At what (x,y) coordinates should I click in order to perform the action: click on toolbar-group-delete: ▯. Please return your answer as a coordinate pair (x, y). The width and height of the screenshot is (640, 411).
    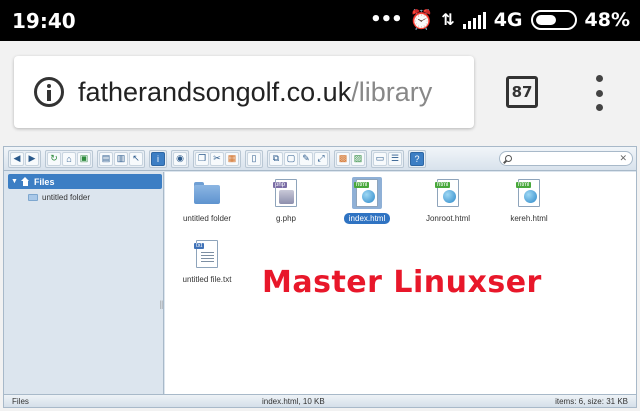
    Looking at the image, I should click on (254, 158).